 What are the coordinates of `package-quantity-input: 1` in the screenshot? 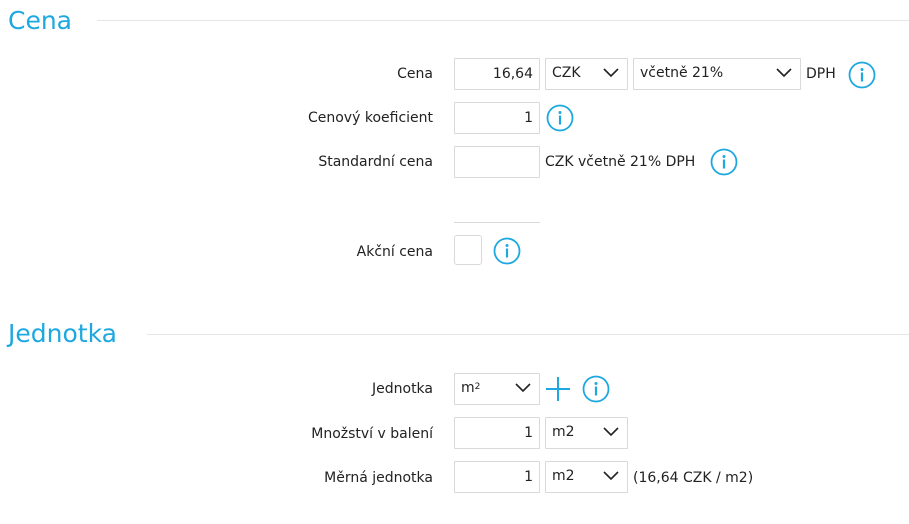 It's located at (497, 433).